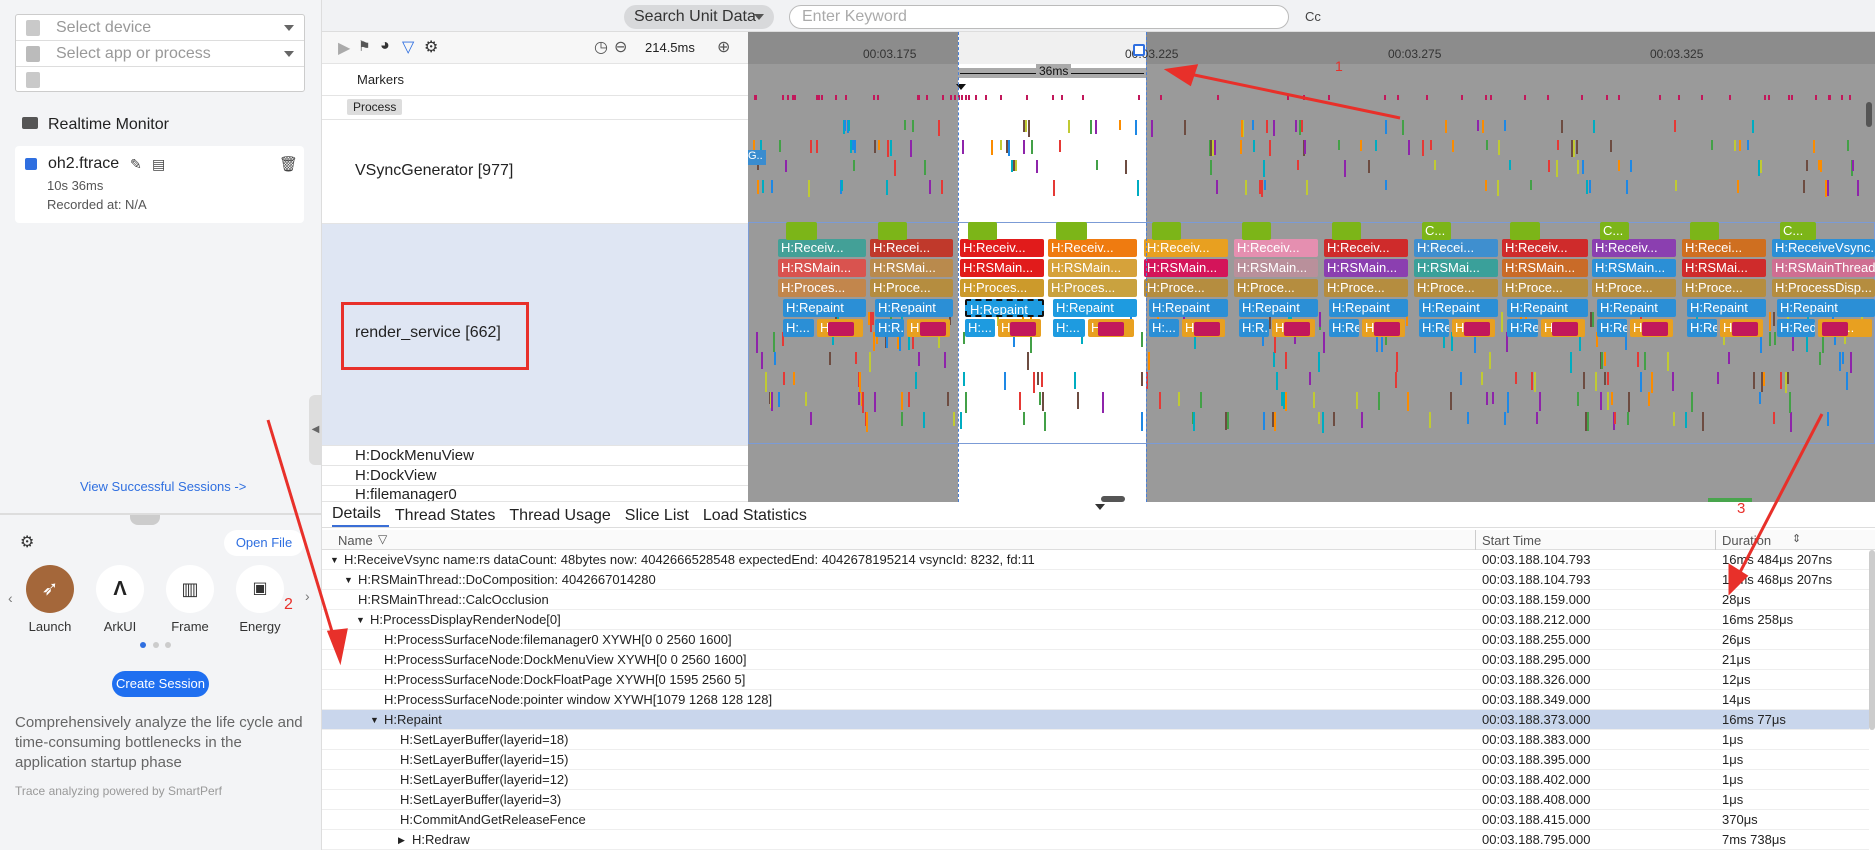  I want to click on annotation-label-1: 1, so click(1339, 66).